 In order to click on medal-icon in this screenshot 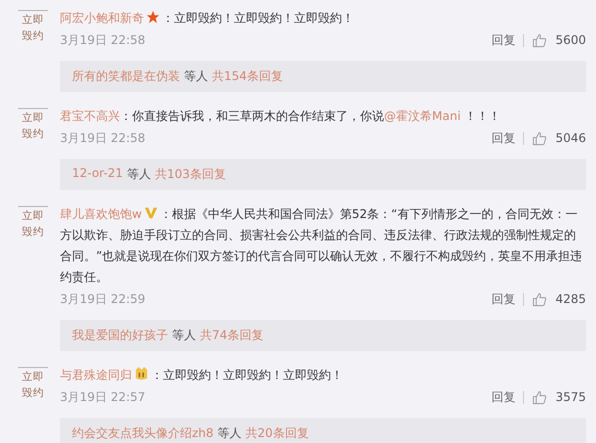, I will do `click(141, 373)`.